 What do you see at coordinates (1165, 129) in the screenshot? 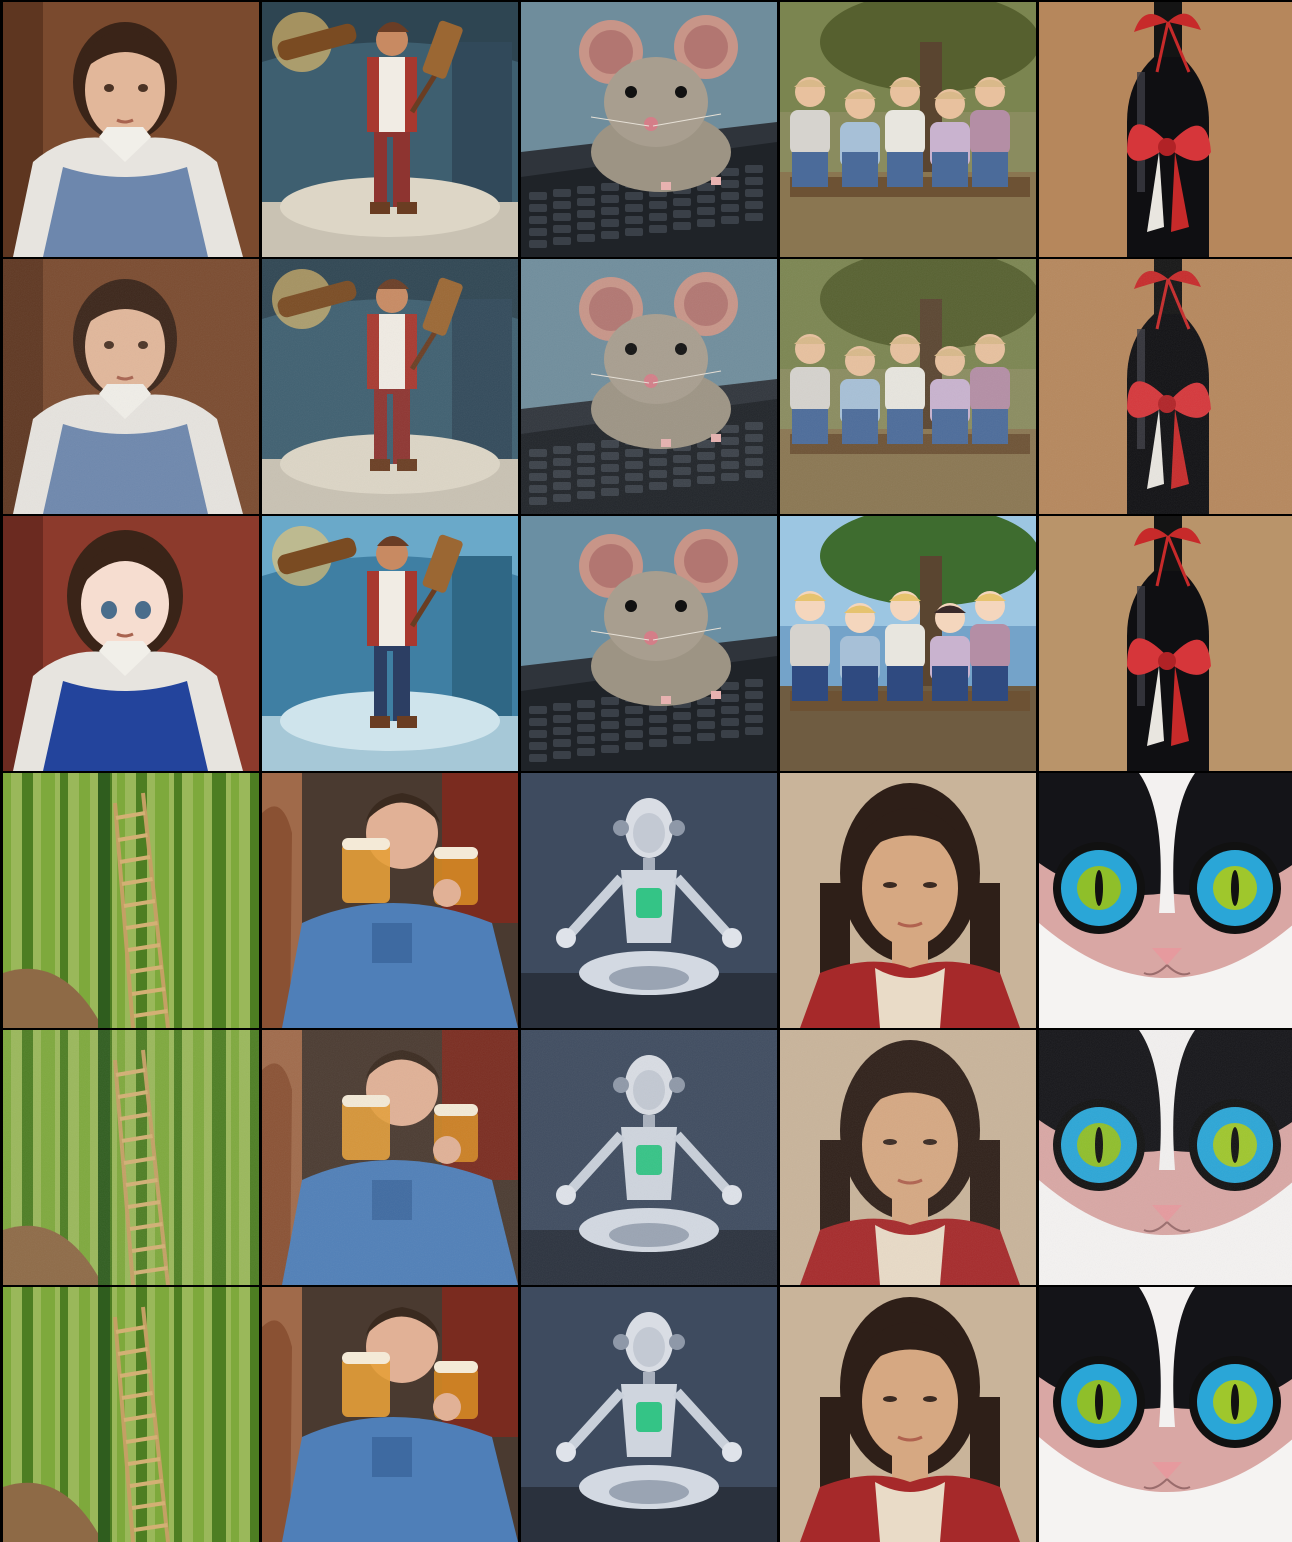
I see `wine-bottle-with-ribbon-painting-image` at bounding box center [1165, 129].